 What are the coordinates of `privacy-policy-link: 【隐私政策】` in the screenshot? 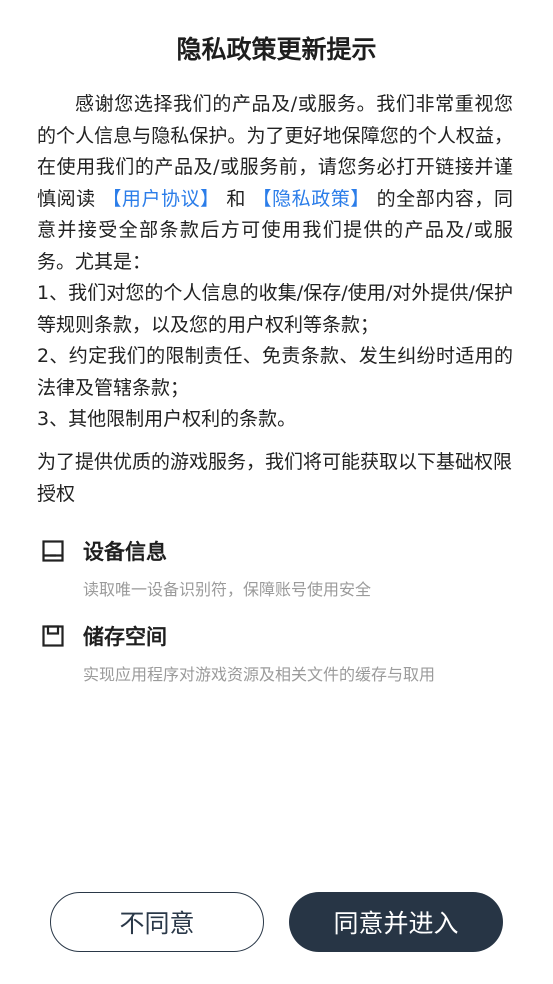 It's located at (311, 199).